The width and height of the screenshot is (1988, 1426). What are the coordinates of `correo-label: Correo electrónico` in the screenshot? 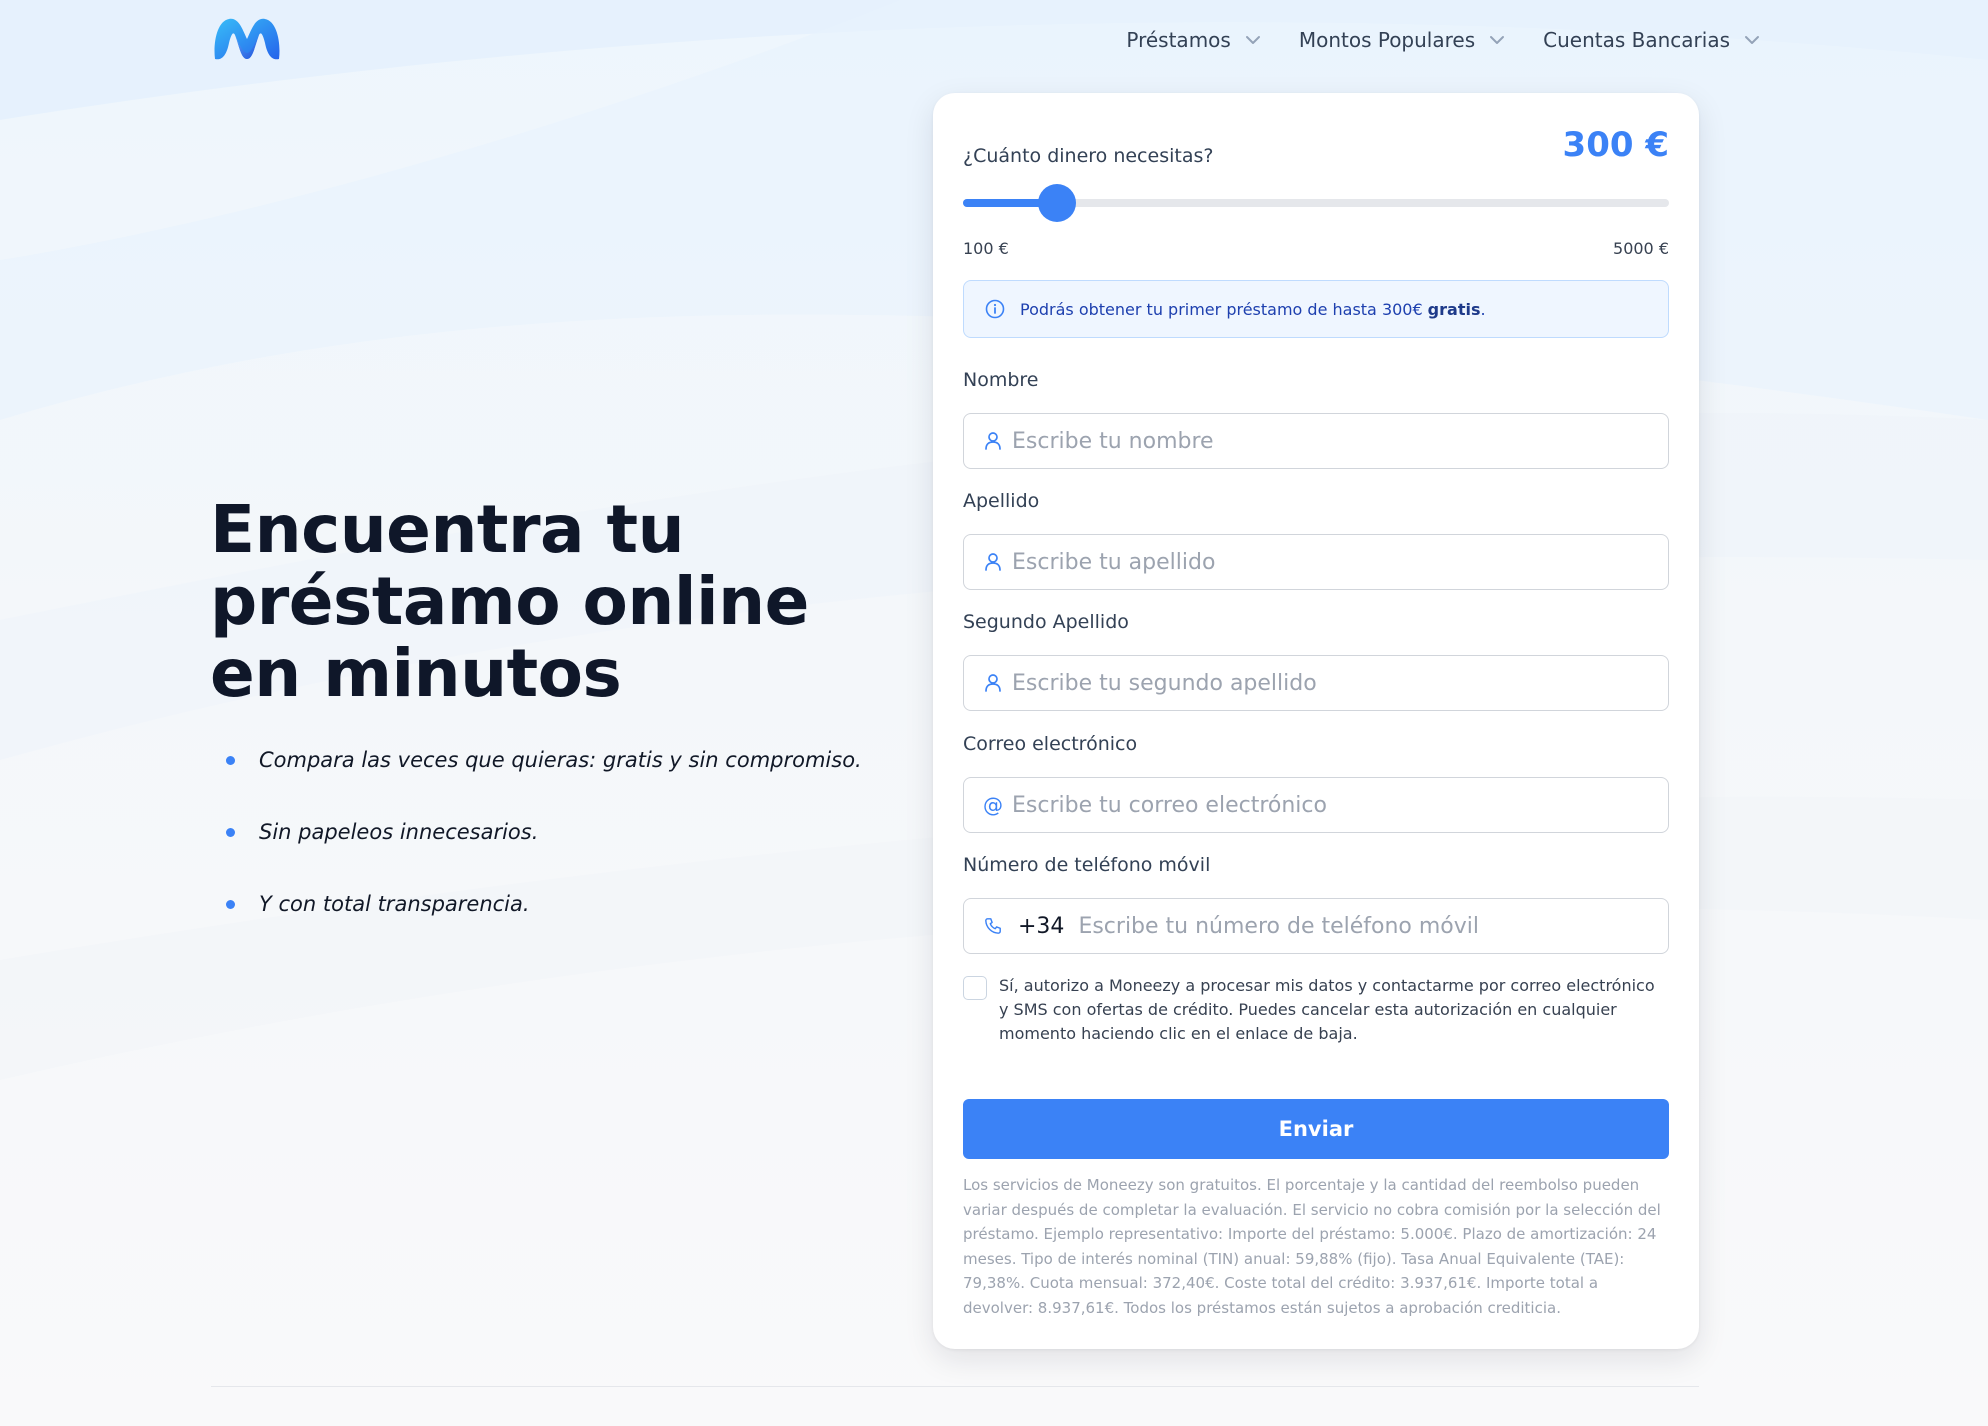 It's located at (1050, 744).